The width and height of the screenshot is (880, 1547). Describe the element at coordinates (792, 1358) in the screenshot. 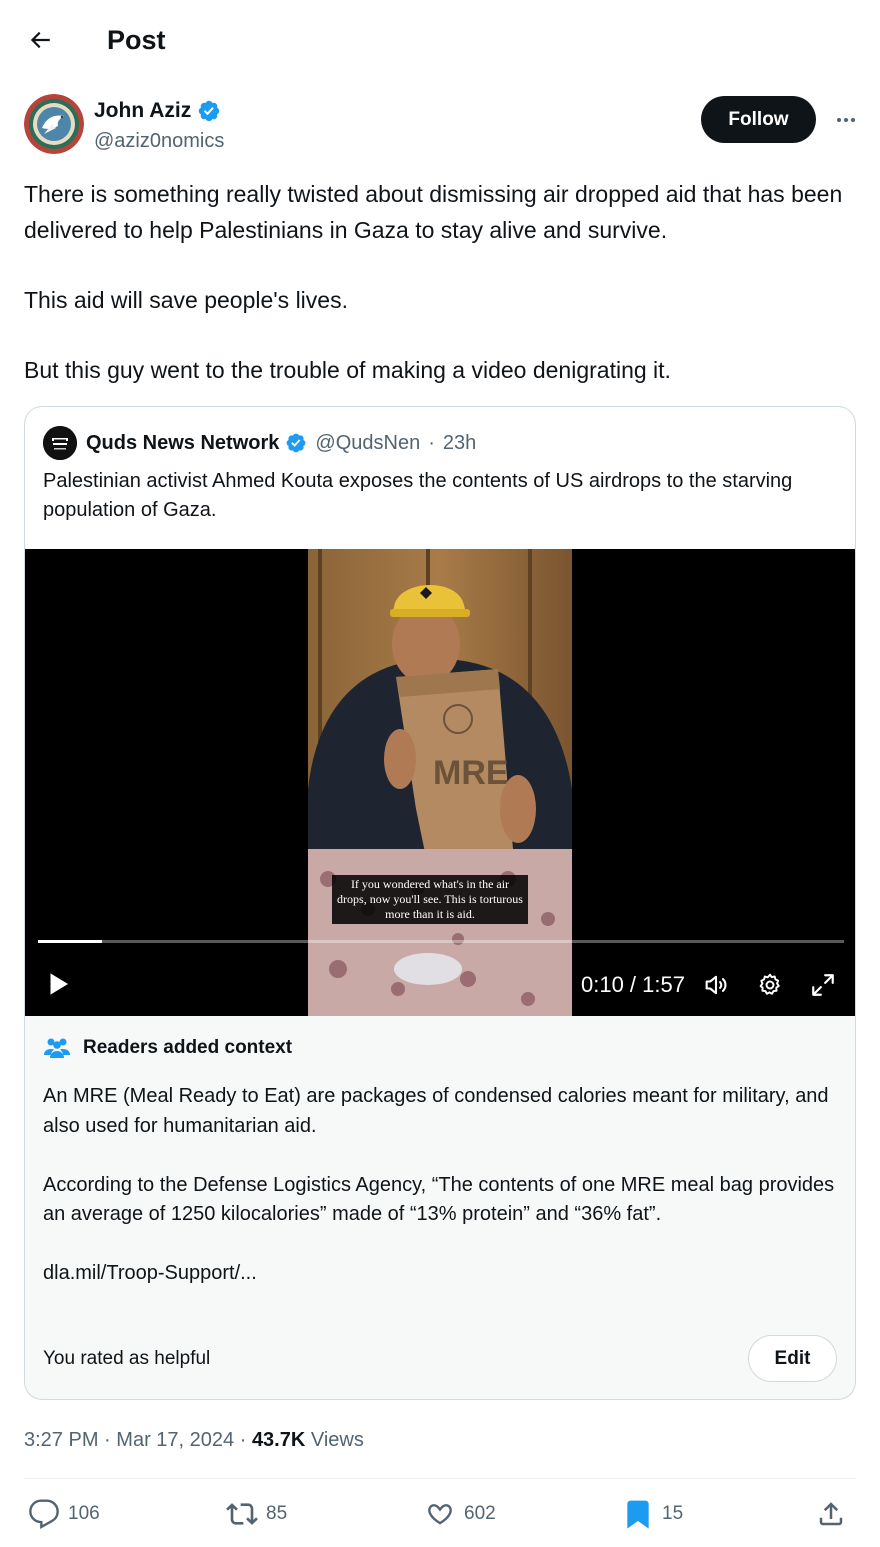

I see `edit-rating-button: Edit` at that location.